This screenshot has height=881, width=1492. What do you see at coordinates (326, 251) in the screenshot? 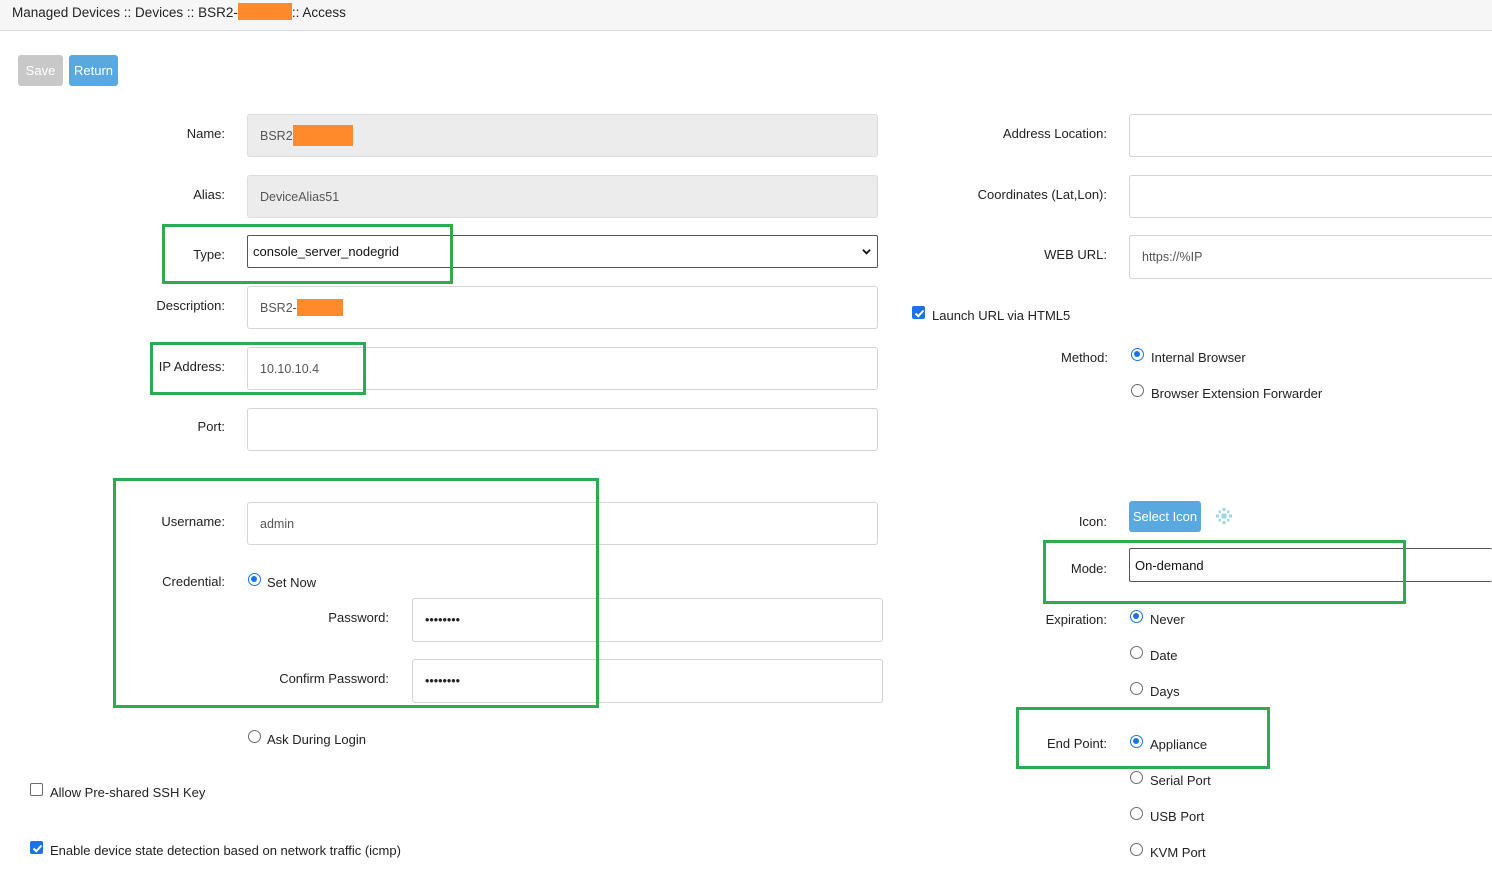
I see `type-value: console_server_nodegrid` at bounding box center [326, 251].